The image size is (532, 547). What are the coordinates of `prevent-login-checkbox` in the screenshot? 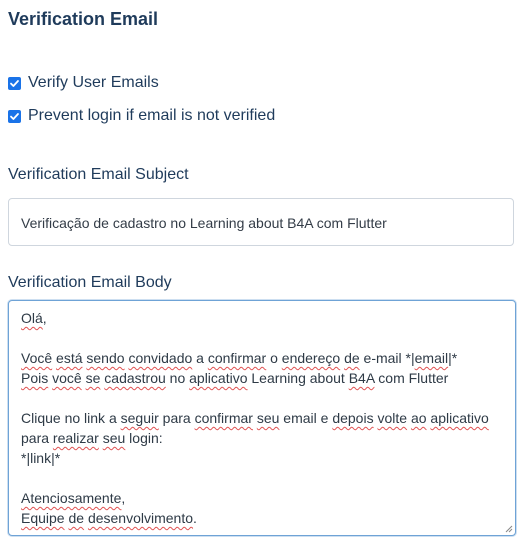 It's located at (14, 116).